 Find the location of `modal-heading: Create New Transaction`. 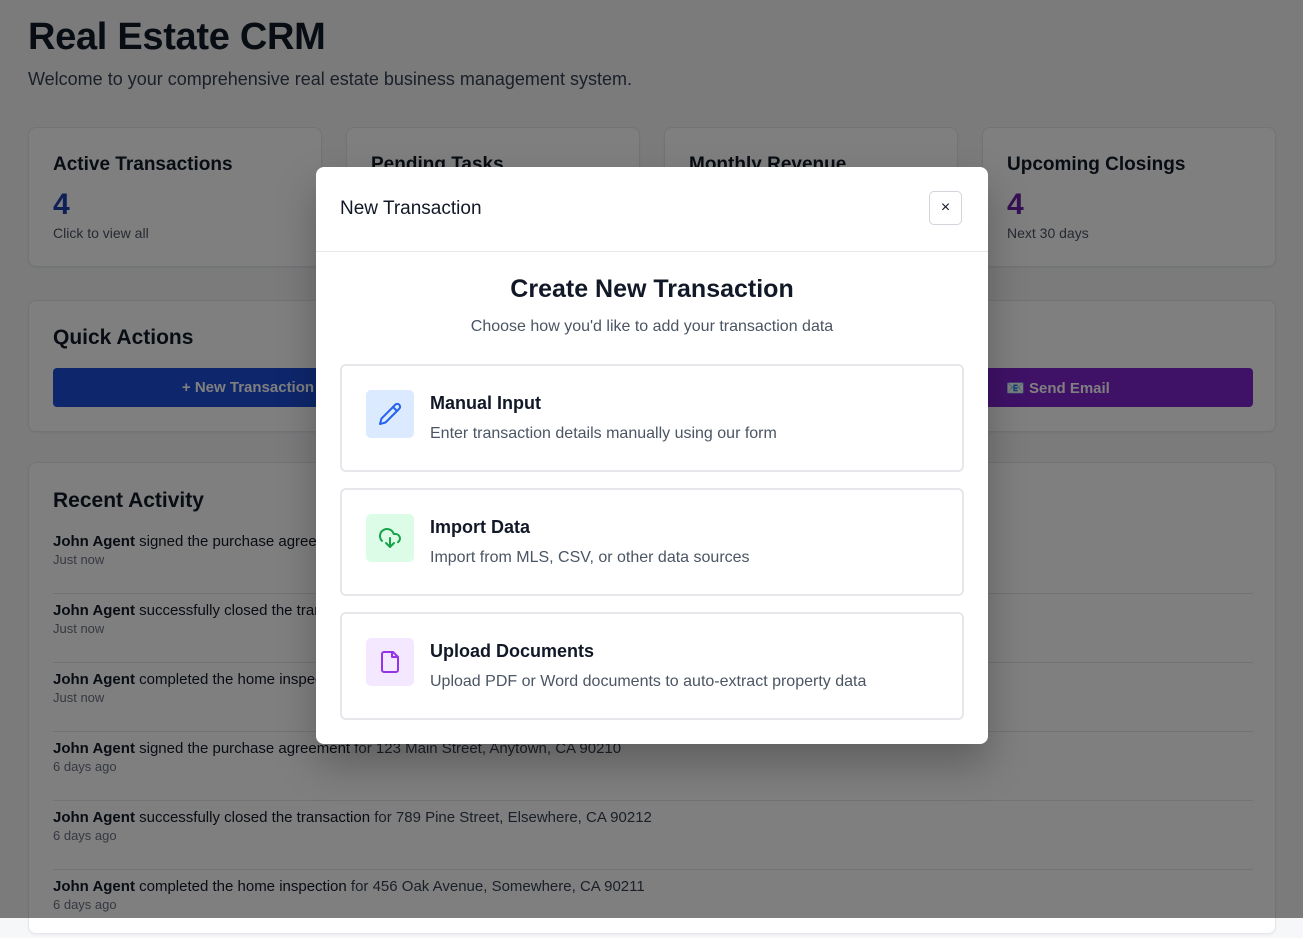

modal-heading: Create New Transaction is located at coordinates (652, 289).